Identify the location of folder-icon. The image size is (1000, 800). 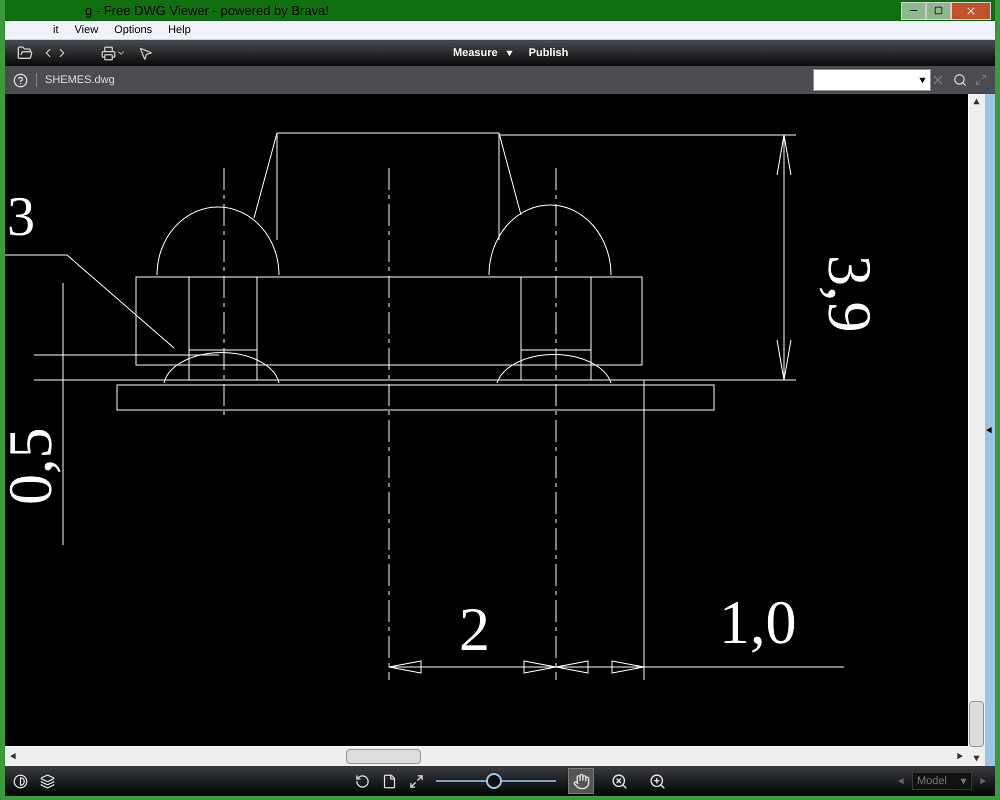
(25, 53).